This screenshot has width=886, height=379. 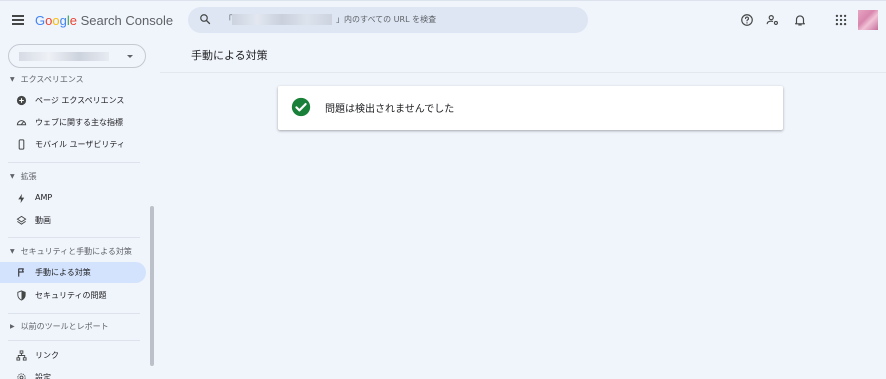 What do you see at coordinates (63, 272) in the screenshot?
I see `sidebar-item-label: 手動による対策` at bounding box center [63, 272].